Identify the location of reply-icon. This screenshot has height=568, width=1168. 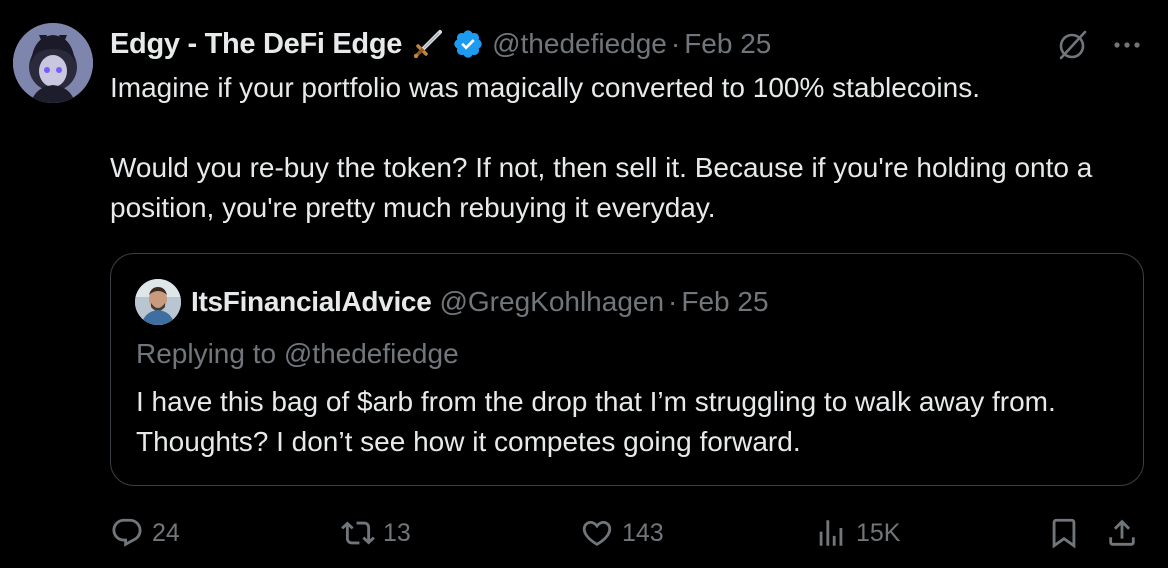
(127, 532).